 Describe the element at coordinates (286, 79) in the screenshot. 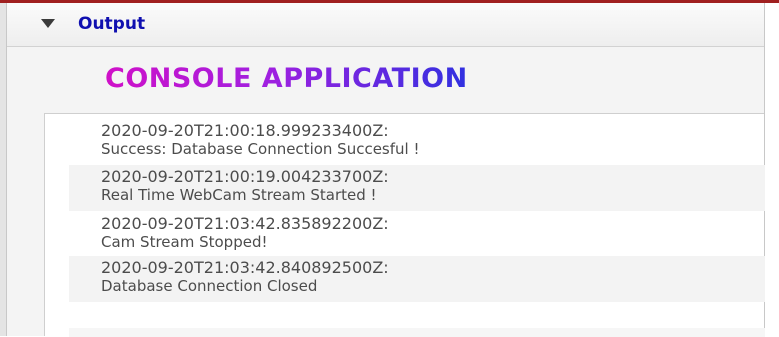

I see `console-title: CONSOLE APPLICATION` at that location.